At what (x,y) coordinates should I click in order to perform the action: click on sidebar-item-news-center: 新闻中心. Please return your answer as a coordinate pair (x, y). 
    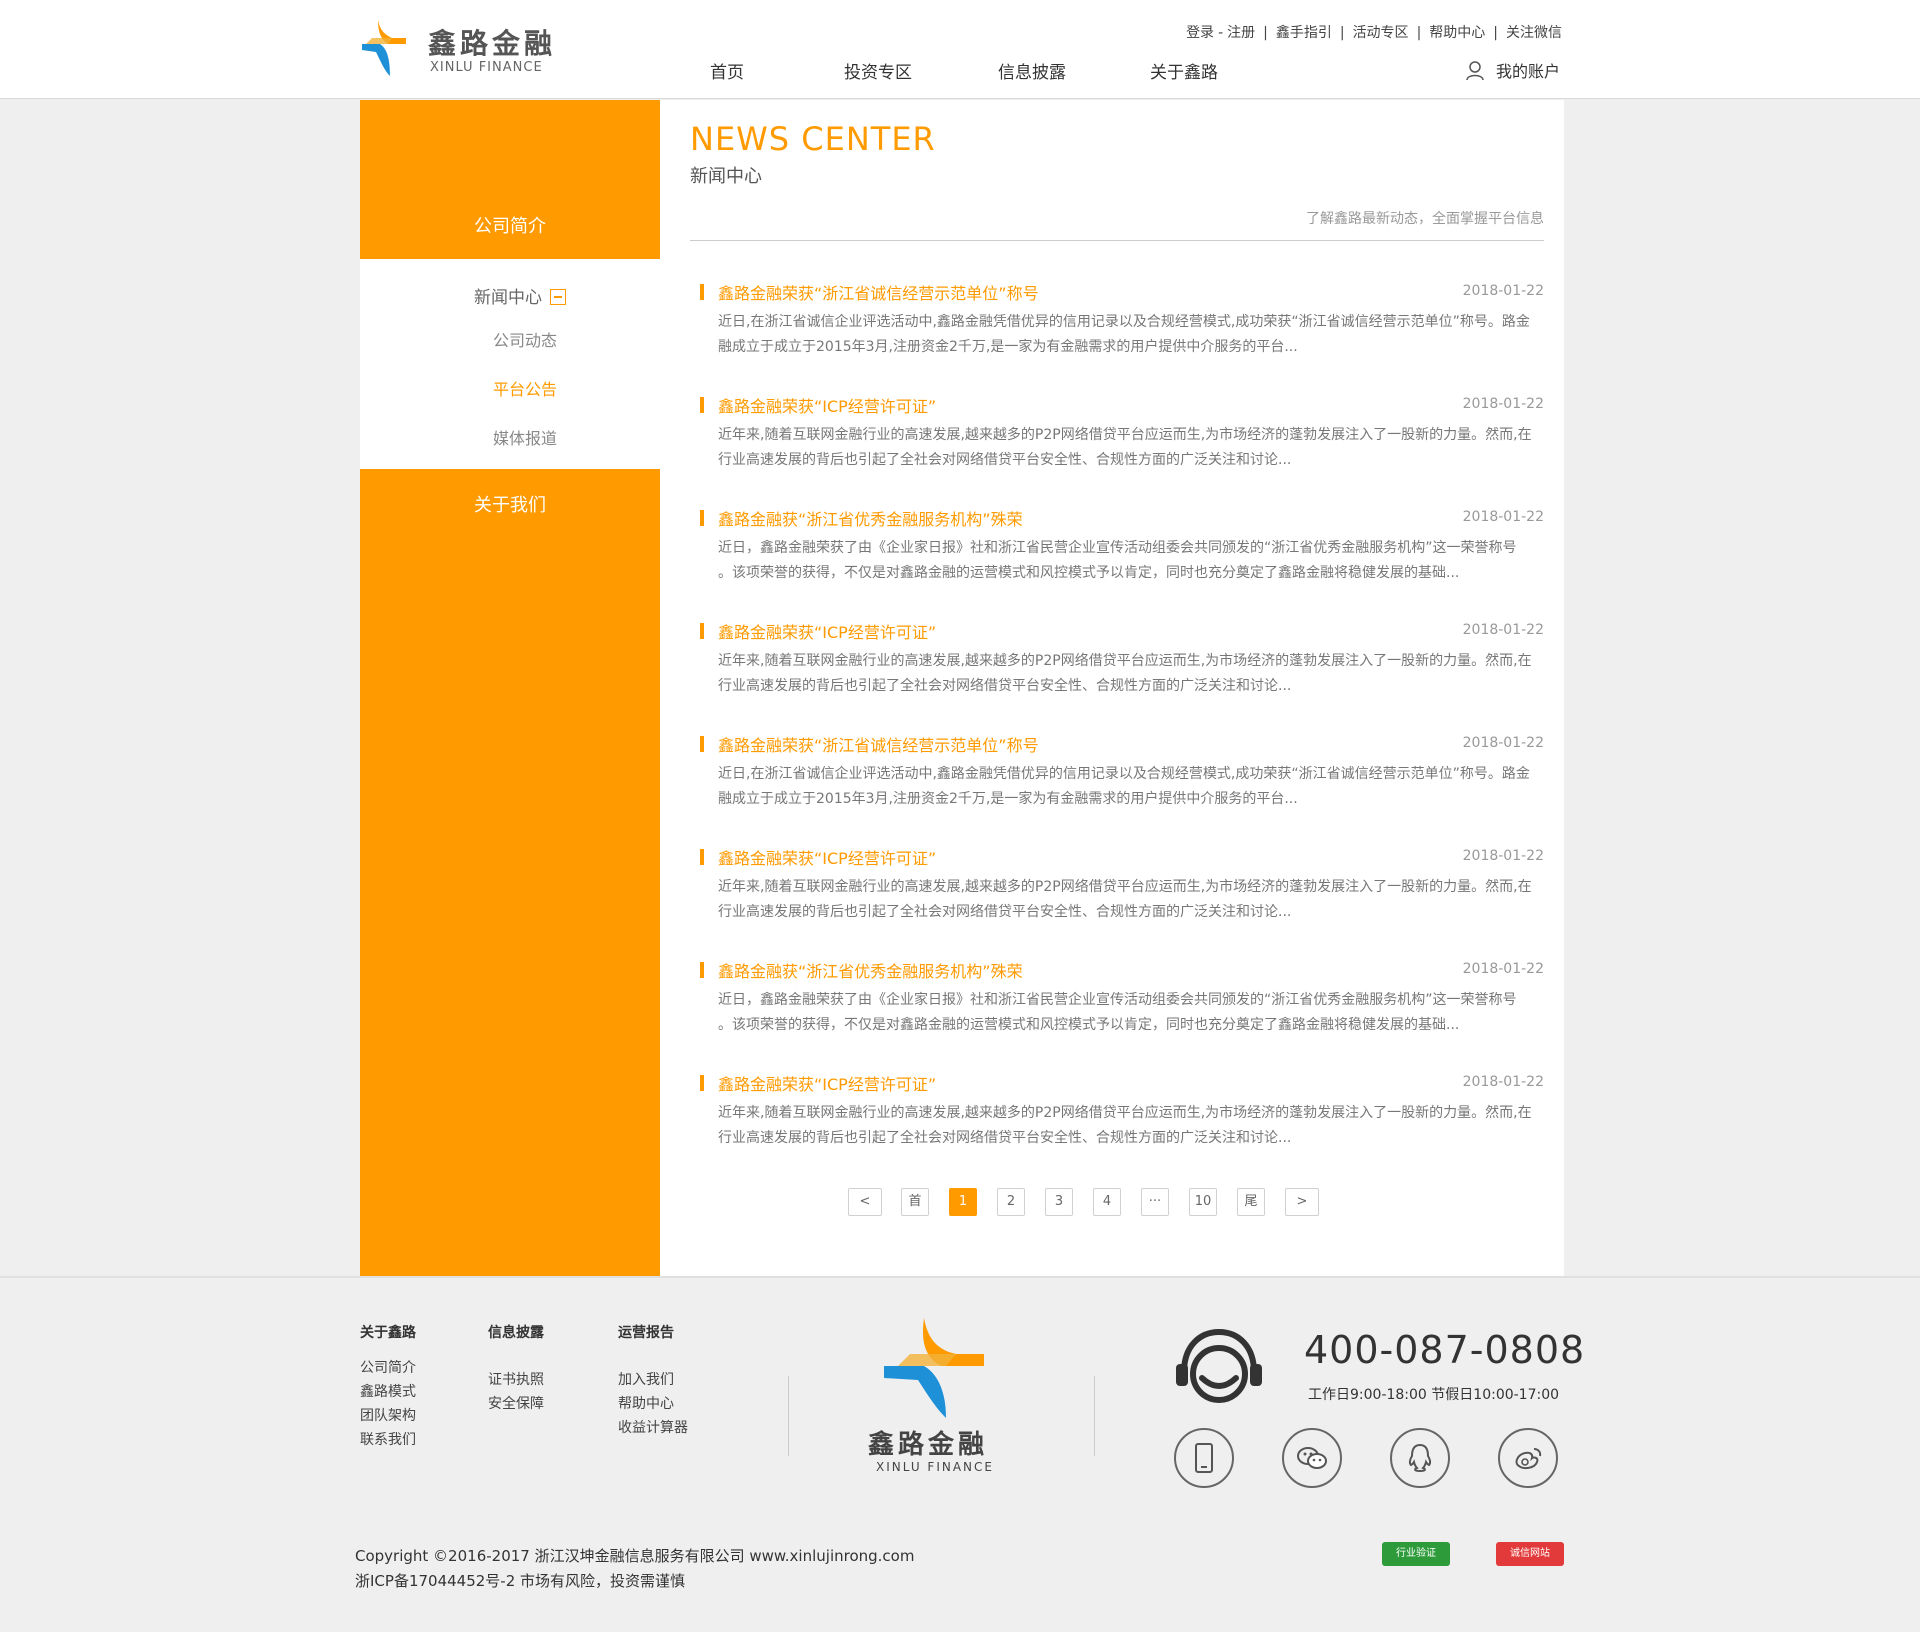
    Looking at the image, I should click on (520, 295).